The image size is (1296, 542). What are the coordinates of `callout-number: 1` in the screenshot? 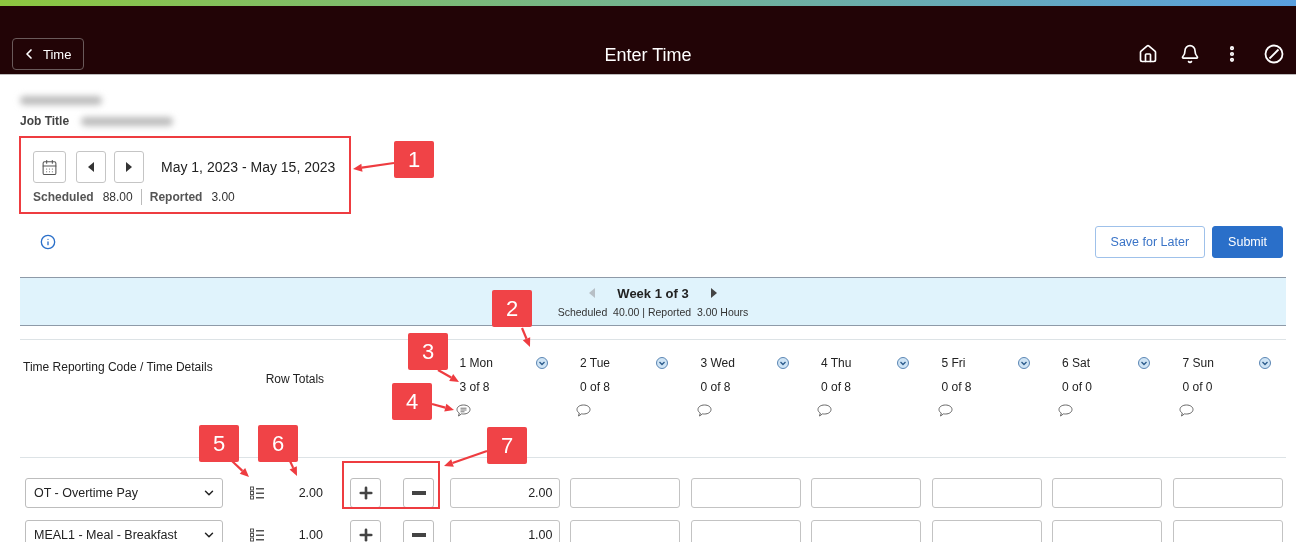 It's located at (414, 159).